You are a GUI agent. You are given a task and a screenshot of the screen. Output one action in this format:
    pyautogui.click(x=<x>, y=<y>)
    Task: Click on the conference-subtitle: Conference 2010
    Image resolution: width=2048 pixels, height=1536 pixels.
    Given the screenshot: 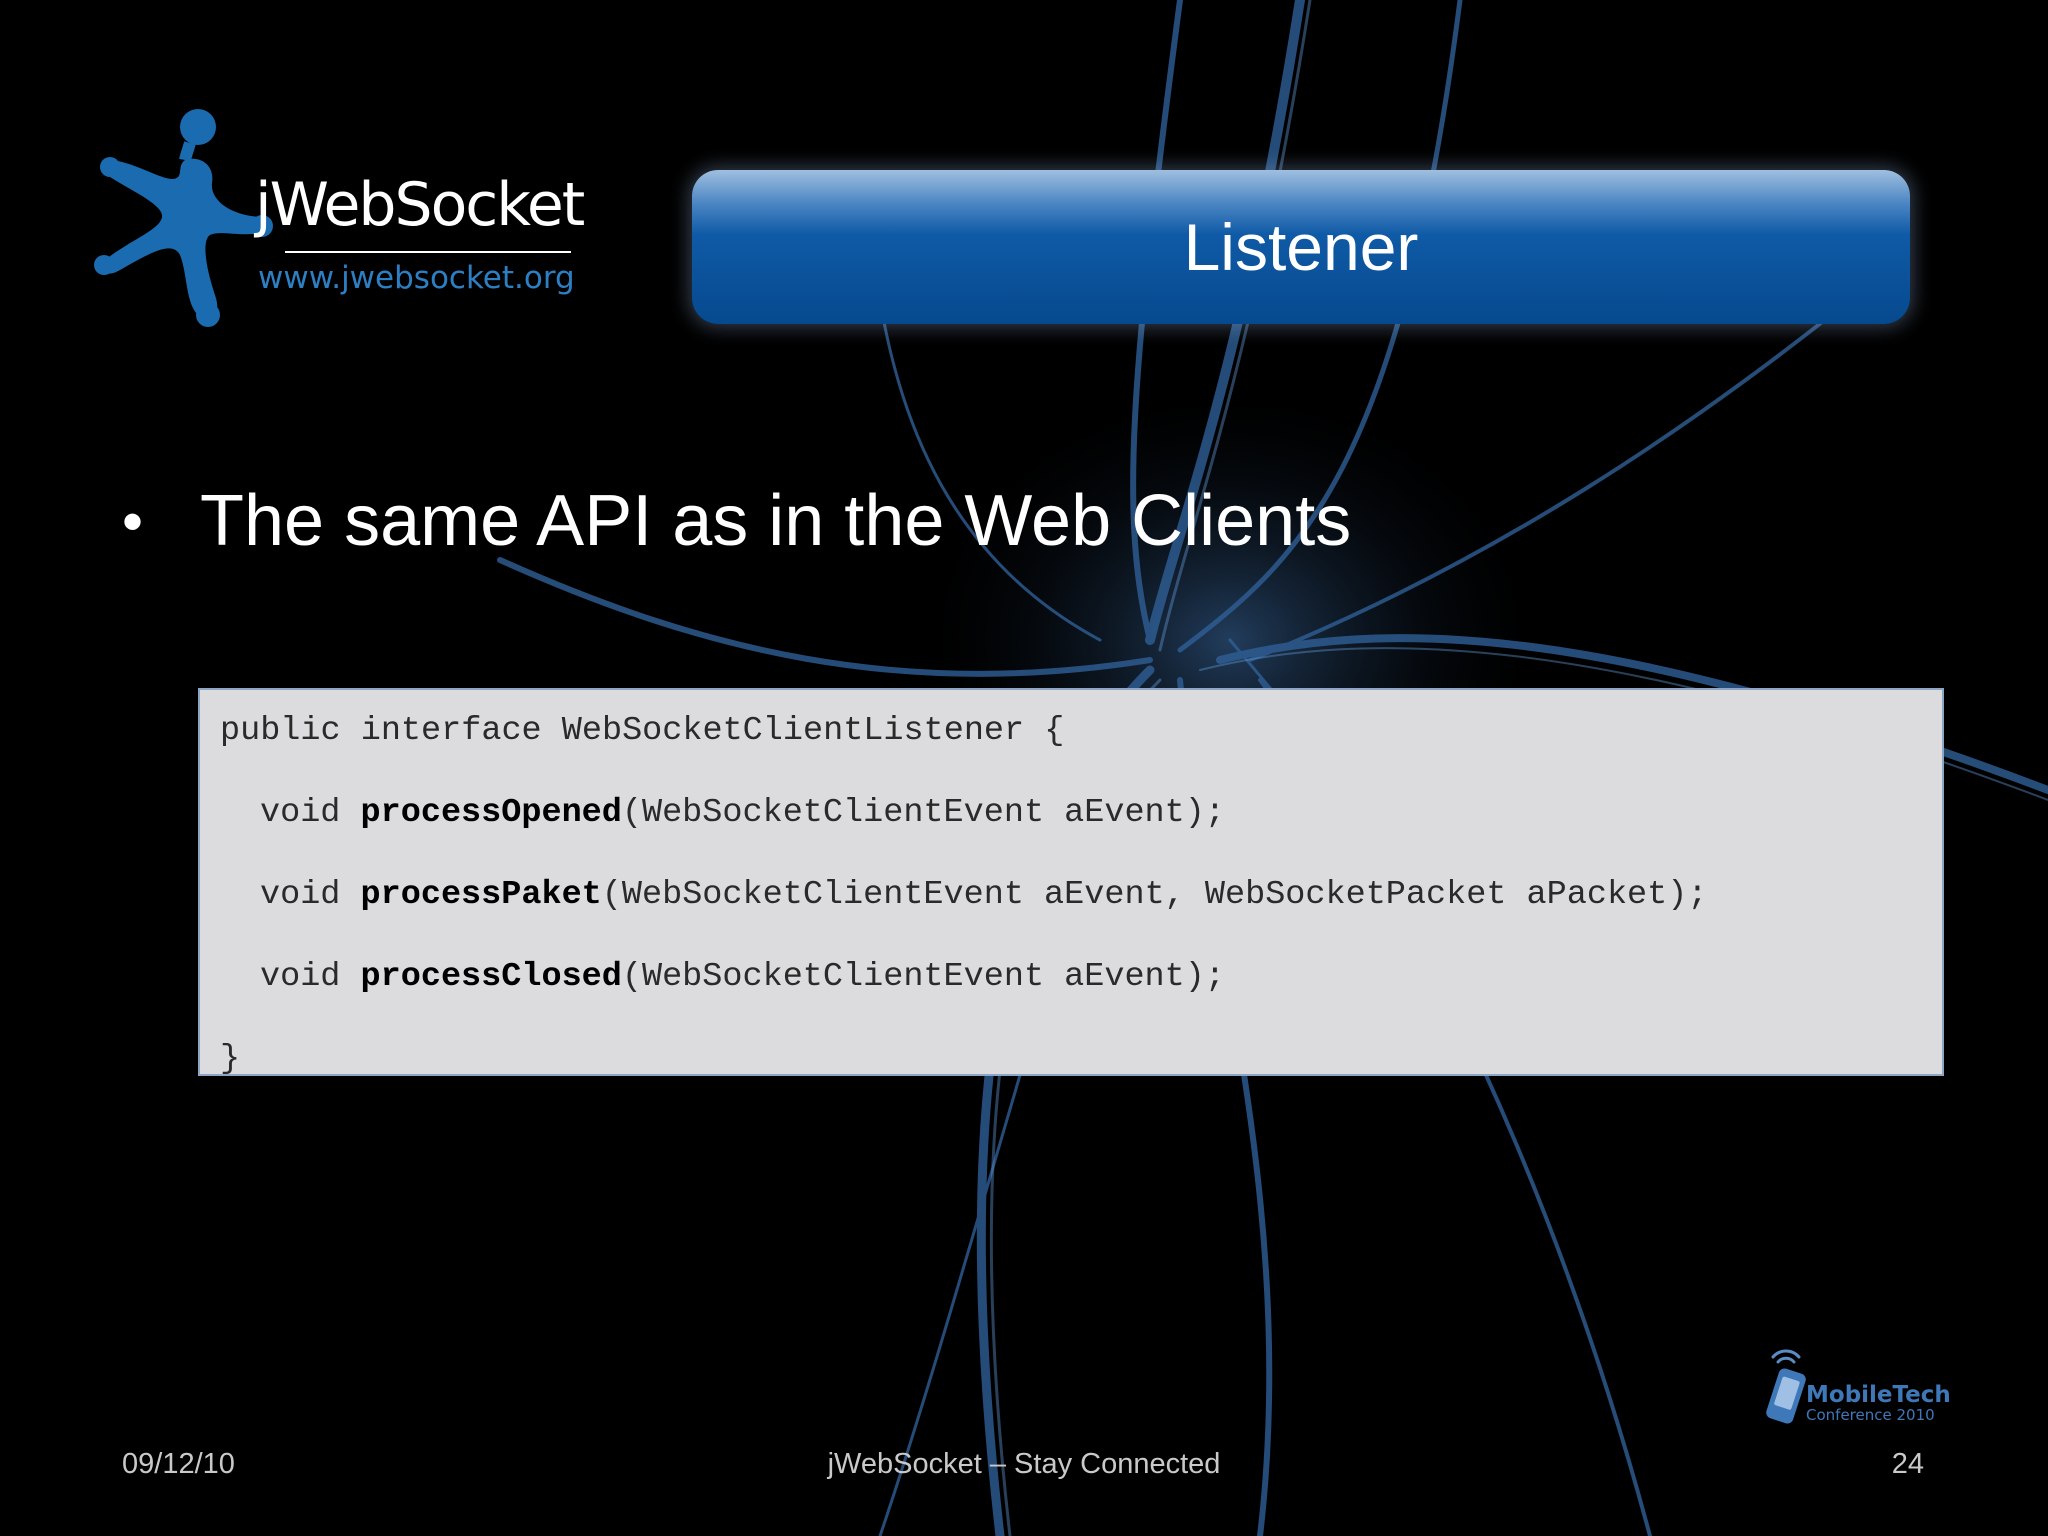 What is the action you would take?
    pyautogui.click(x=1870, y=1415)
    